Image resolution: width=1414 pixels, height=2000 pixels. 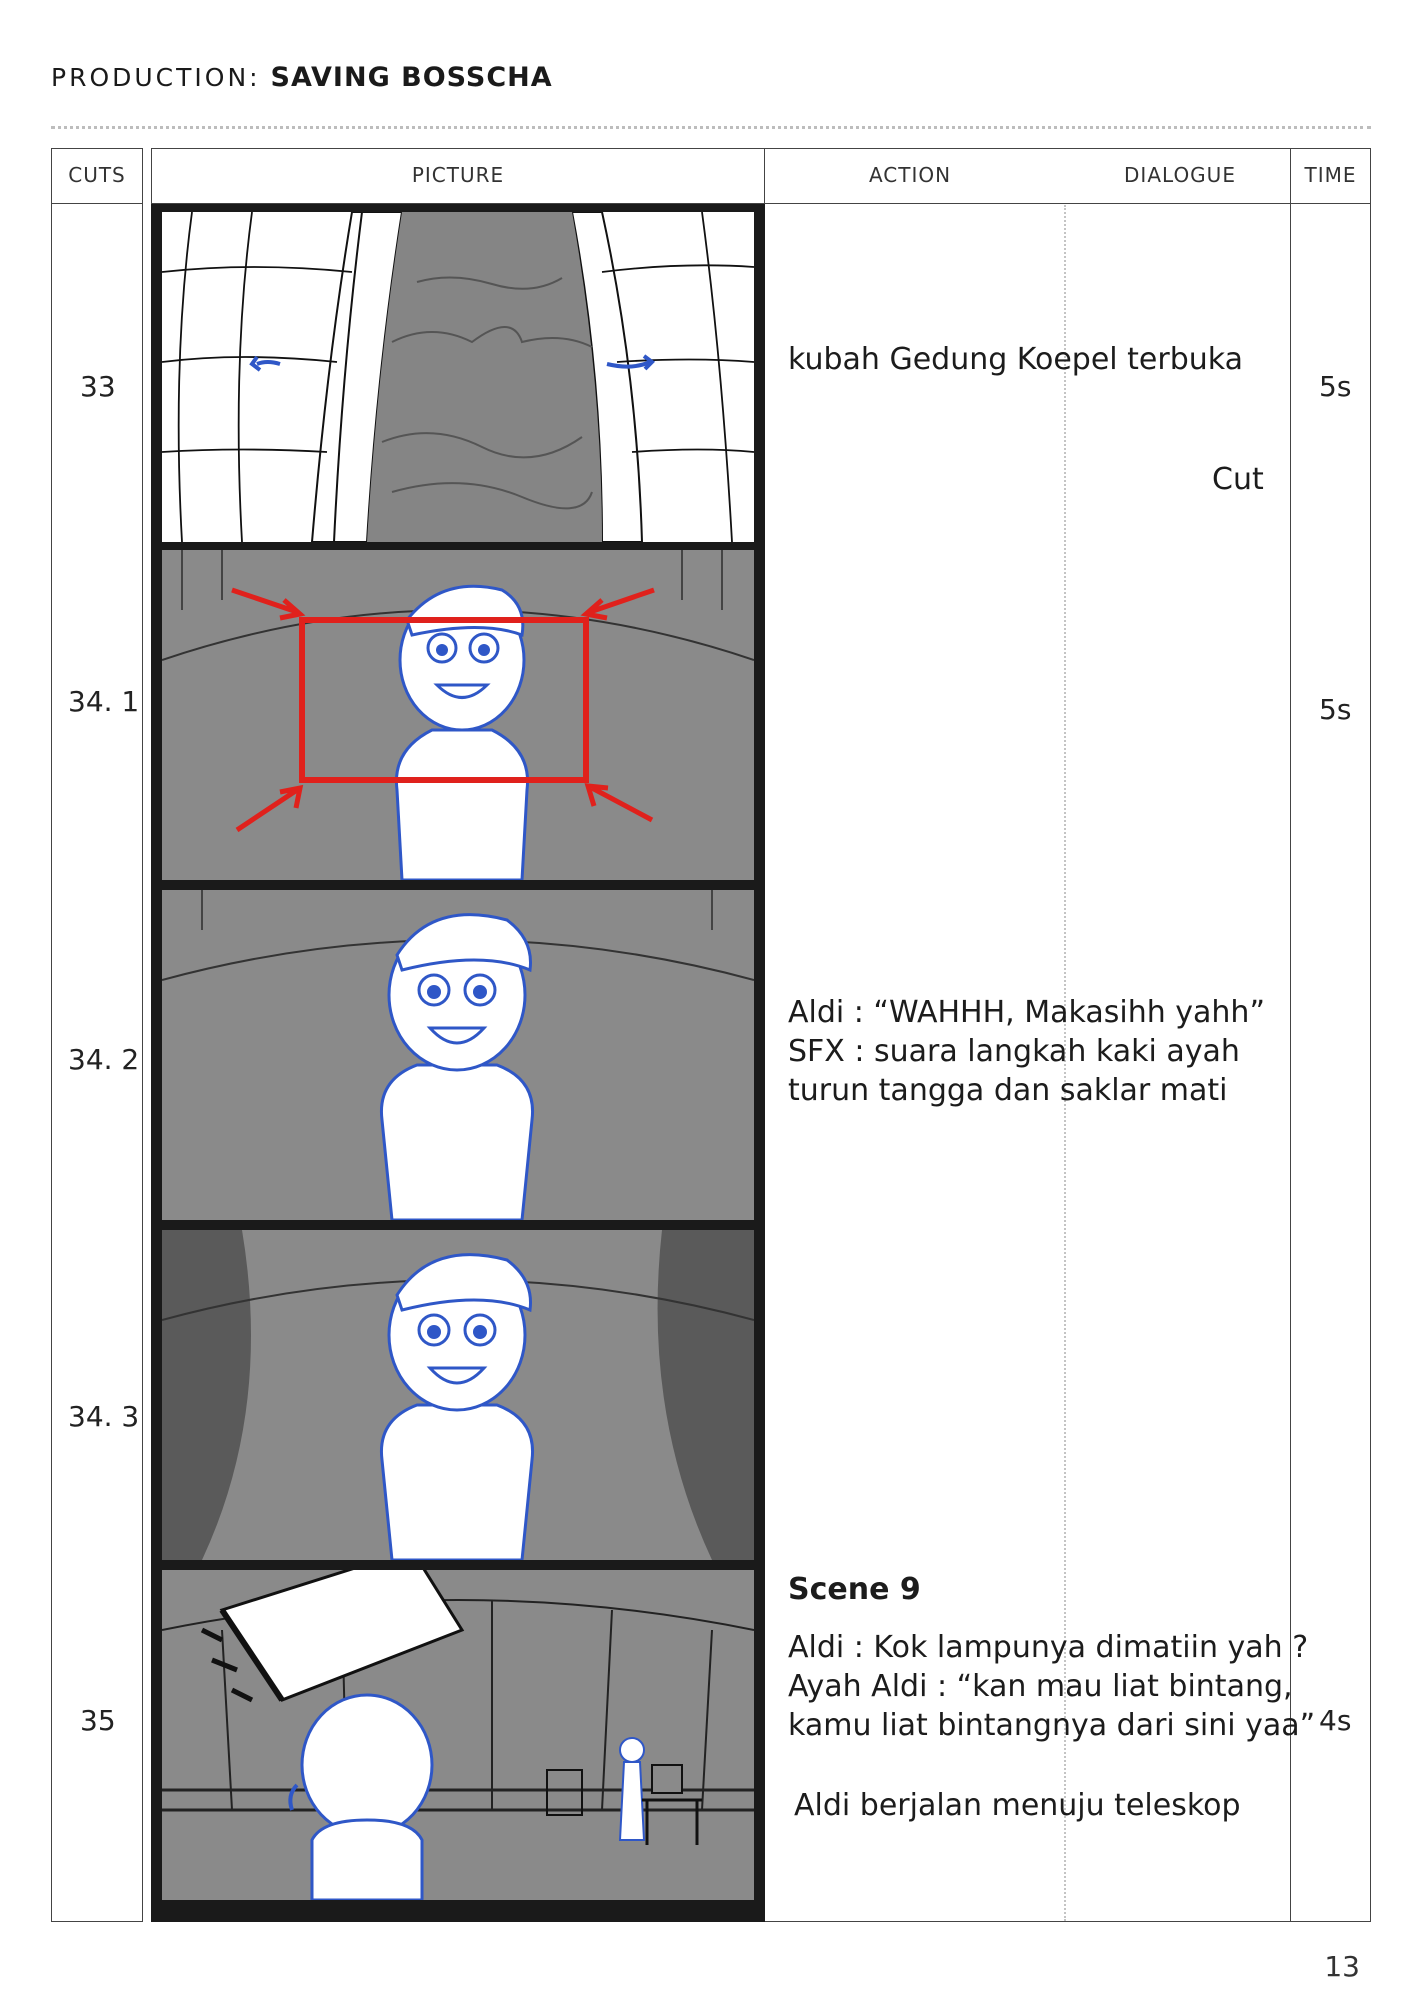 What do you see at coordinates (97, 1035) in the screenshot?
I see `cuts-column` at bounding box center [97, 1035].